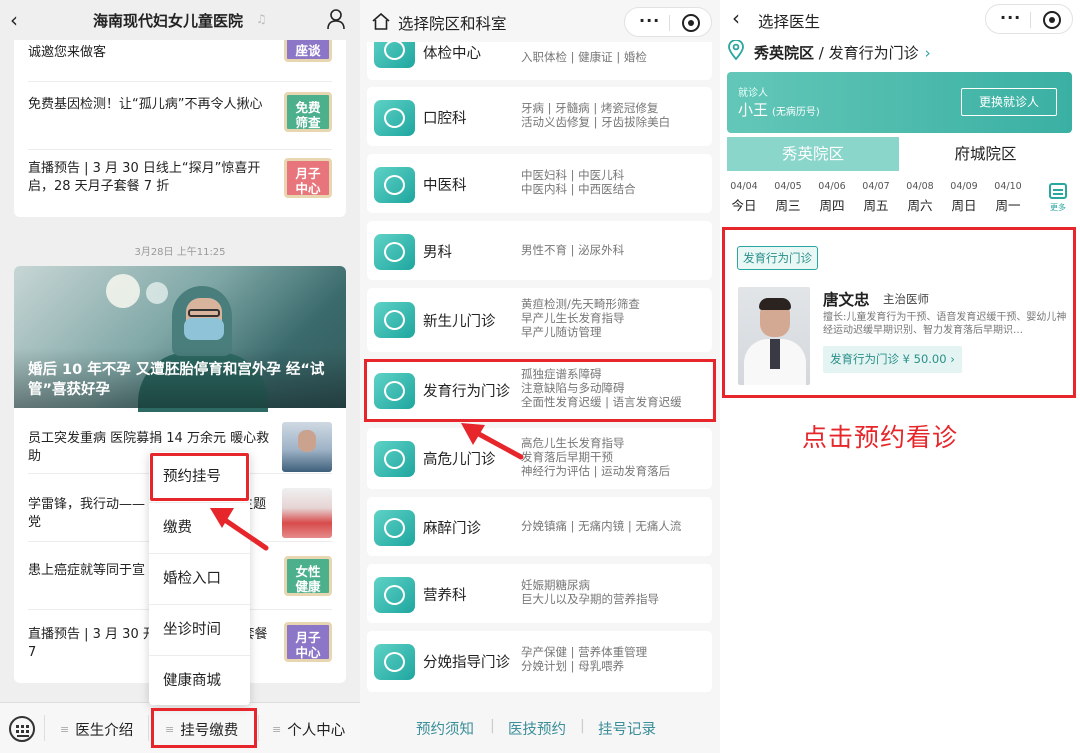 The height and width of the screenshot is (753, 1080). Describe the element at coordinates (452, 24) in the screenshot. I see `page-title: 选择院区和科室` at that location.